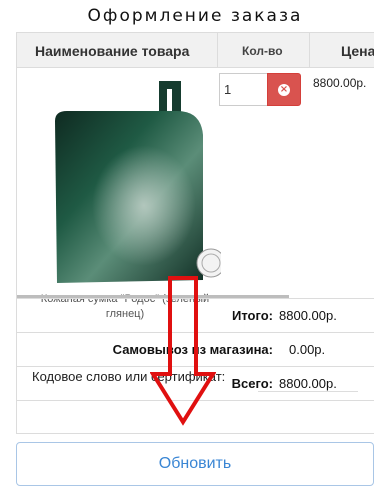 This screenshot has height=500, width=390. I want to click on quantity-input, so click(243, 89).